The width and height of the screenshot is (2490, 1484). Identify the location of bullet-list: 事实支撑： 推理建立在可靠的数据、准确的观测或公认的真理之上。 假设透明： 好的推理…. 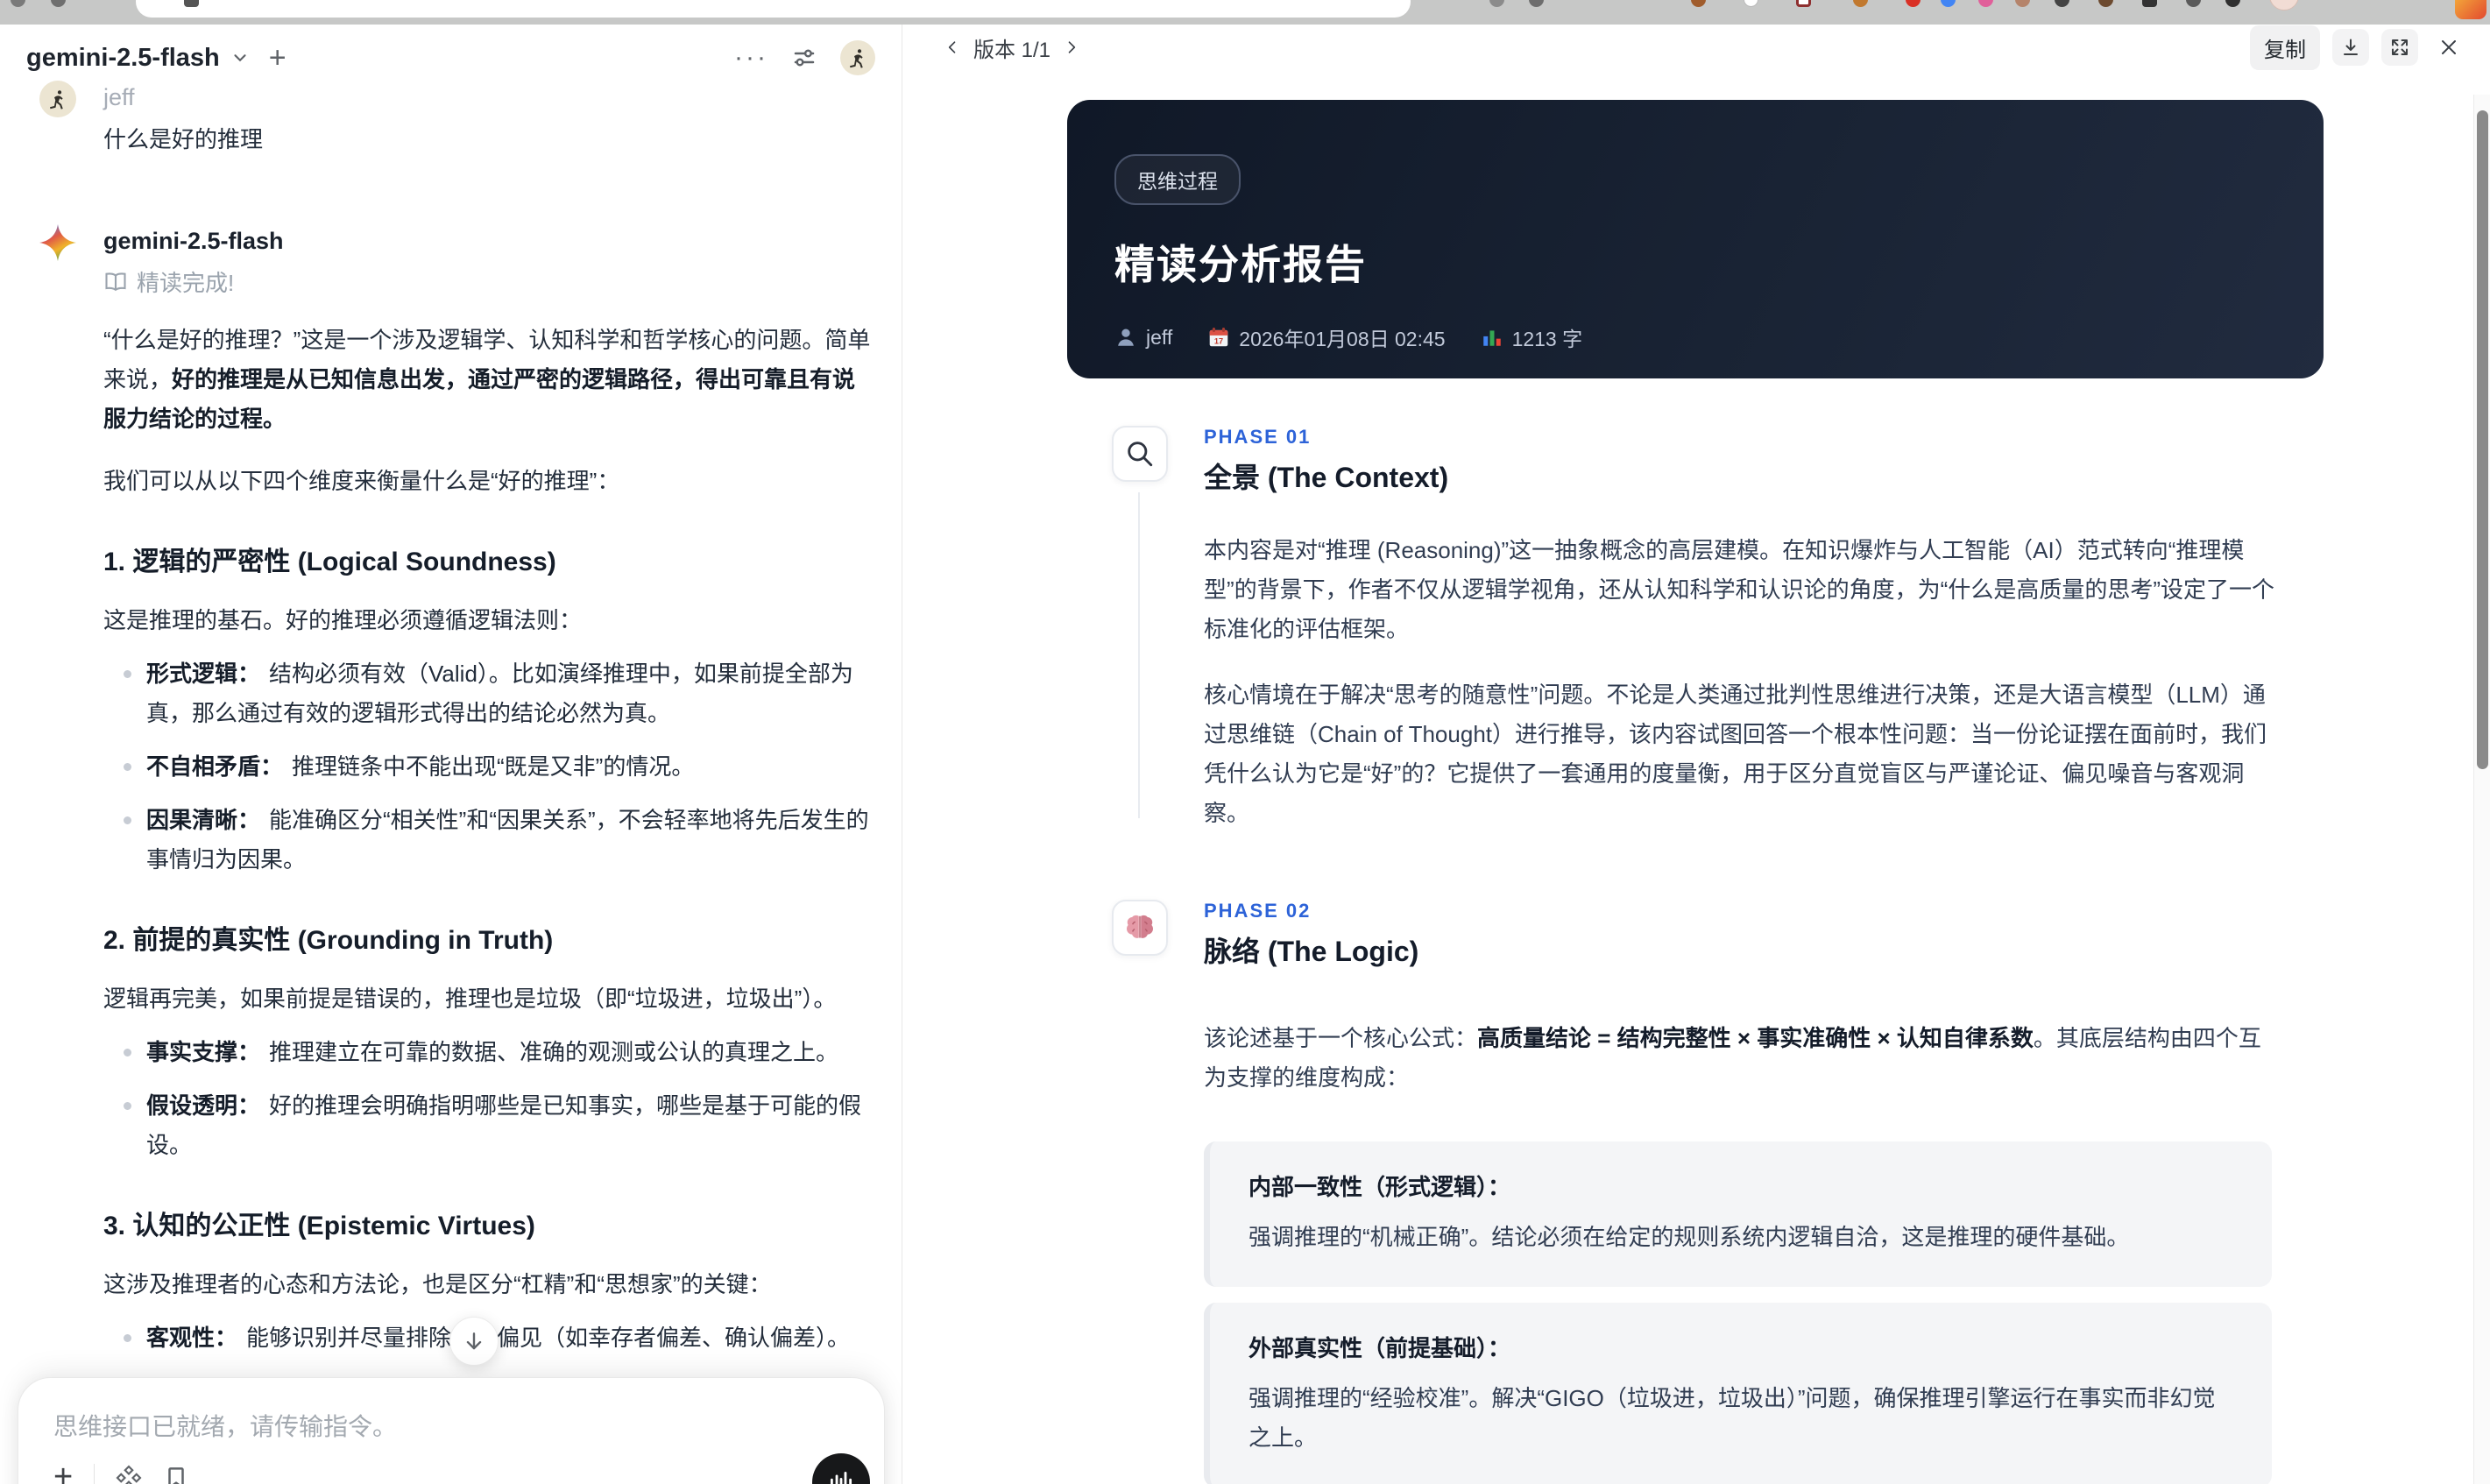
(487, 1099).